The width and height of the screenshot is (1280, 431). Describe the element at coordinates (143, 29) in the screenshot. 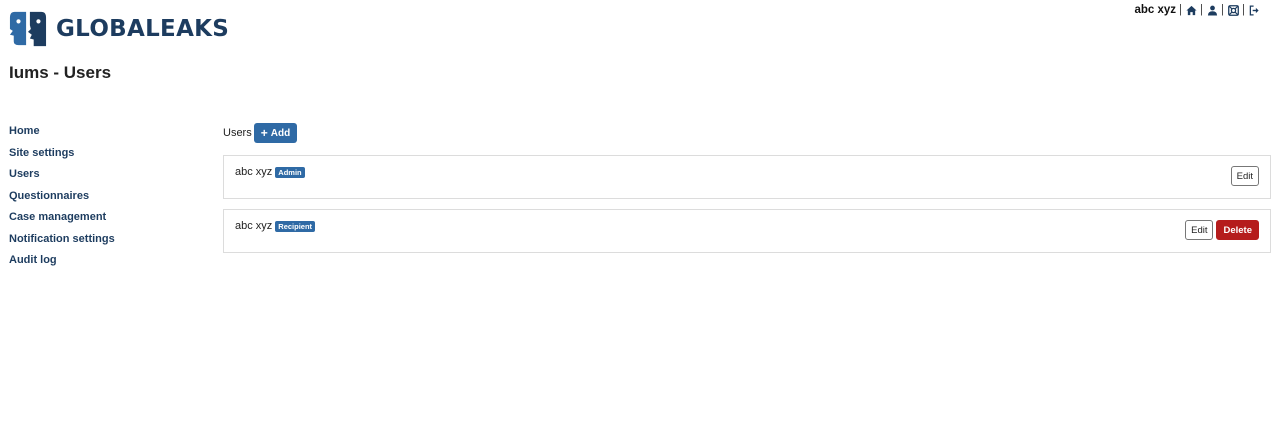

I see `brand-name: GLOBALEAKS` at that location.